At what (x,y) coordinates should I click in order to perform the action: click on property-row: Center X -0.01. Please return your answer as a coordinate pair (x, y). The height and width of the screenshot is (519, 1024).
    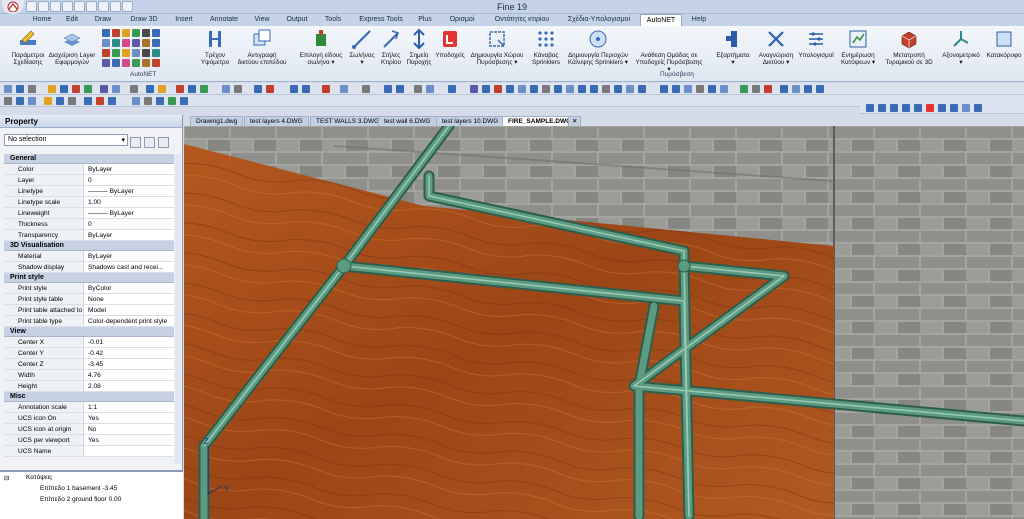
    Looking at the image, I should click on (89, 342).